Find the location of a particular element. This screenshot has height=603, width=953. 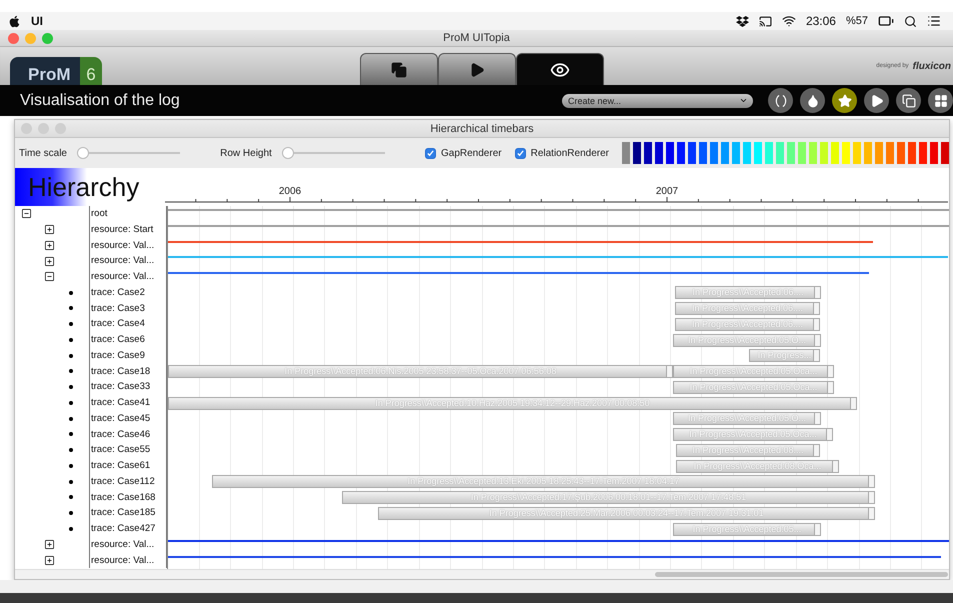

panel-title: Hierarchical timebars is located at coordinates (482, 128).